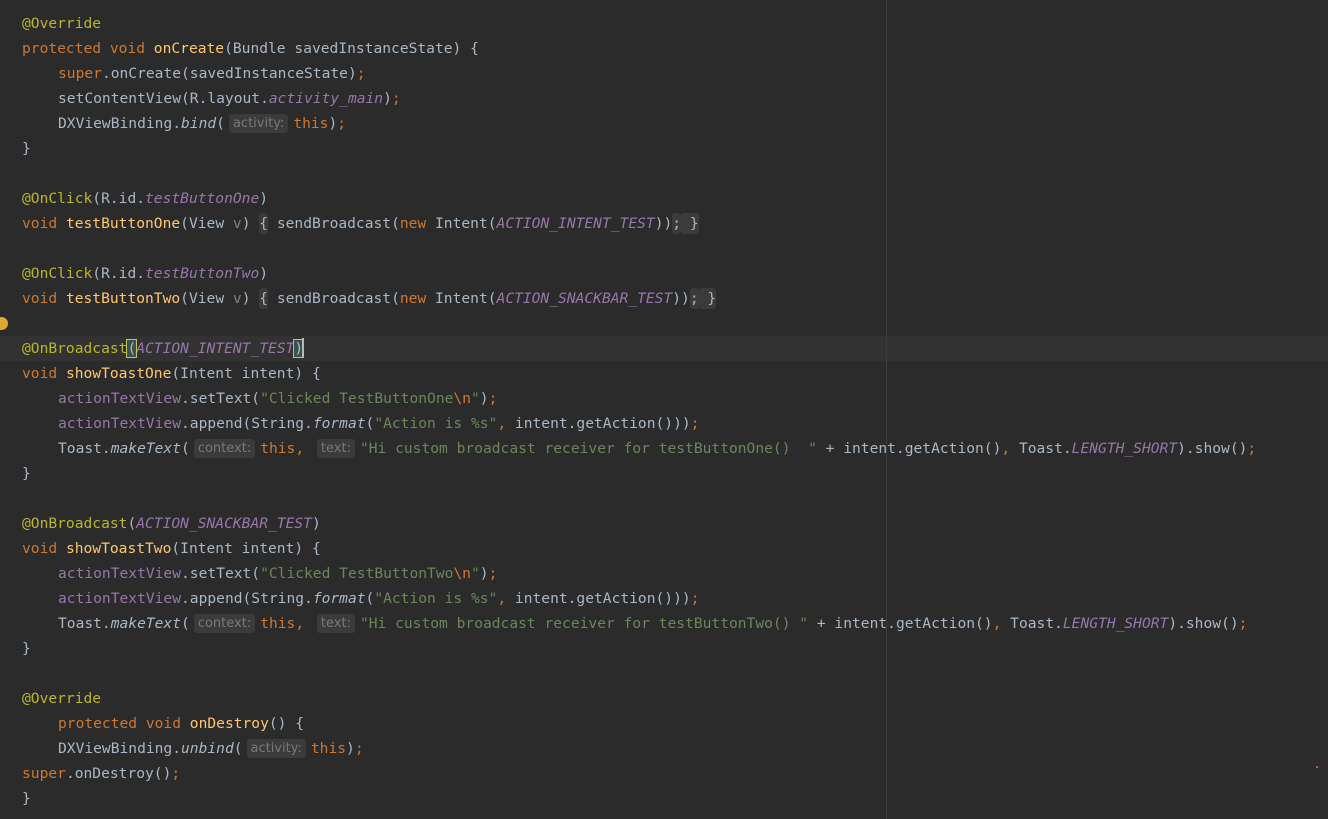 The image size is (1328, 819). I want to click on code-token: activity_main, so click(326, 98).